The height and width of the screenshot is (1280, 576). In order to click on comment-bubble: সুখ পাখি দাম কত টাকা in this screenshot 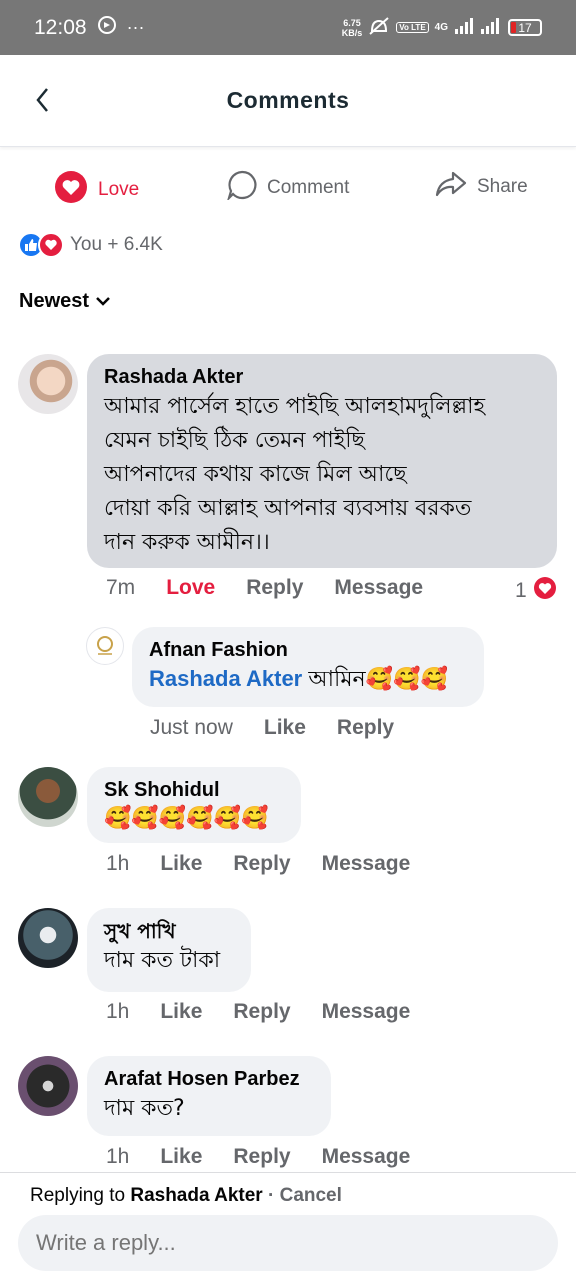, I will do `click(169, 950)`.